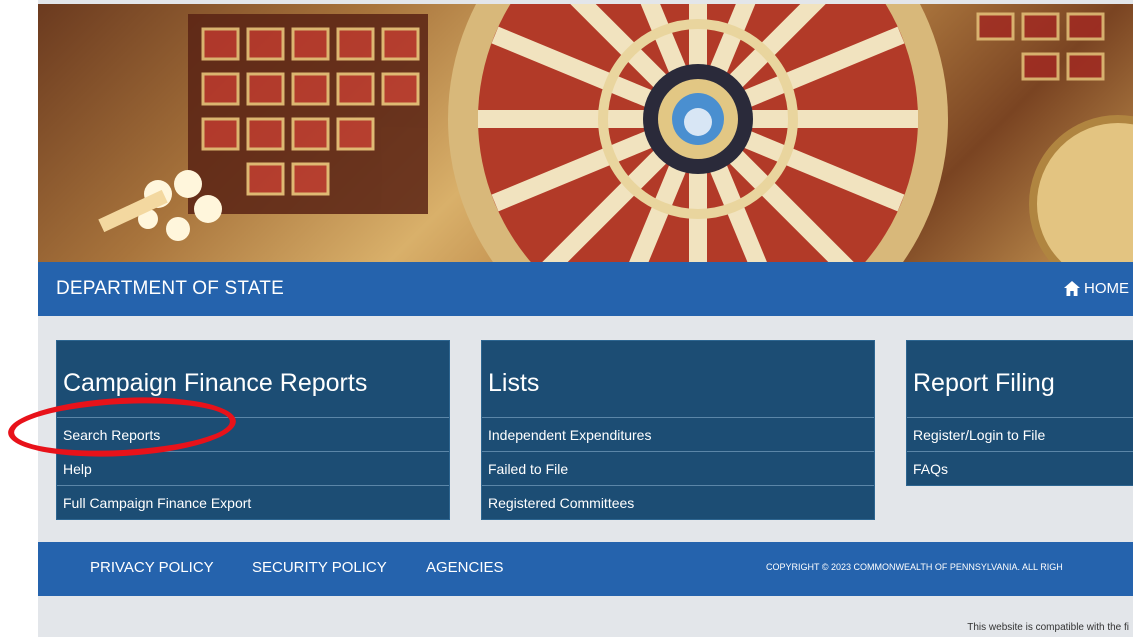  I want to click on full-campaign-finance-export-link: Full Campaign Finance Export, so click(253, 502).